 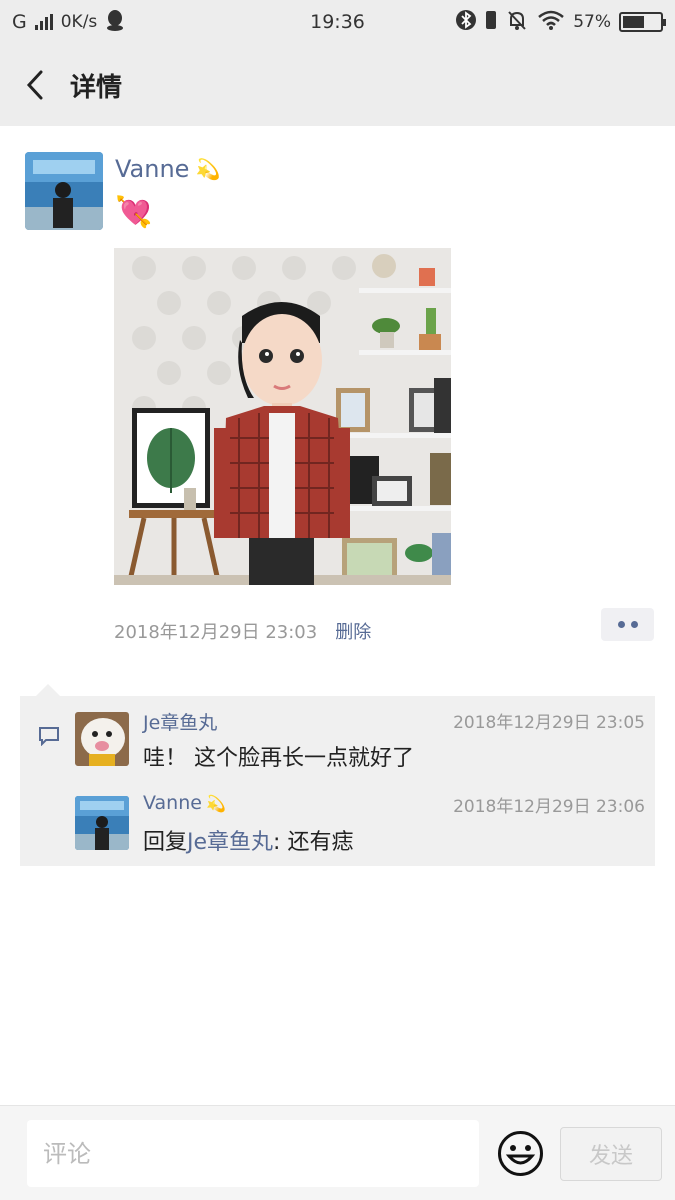 I want to click on comment-item: Je章鱼丸 2018年12月29日 23:05 哇！ 这个脸再长一点就好了, so click(x=360, y=742).